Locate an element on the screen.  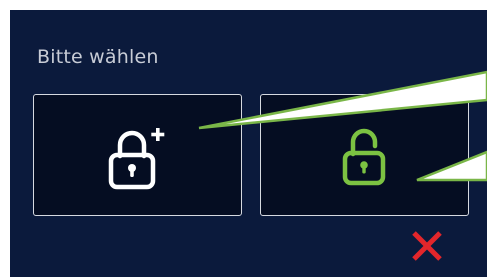
lock-add-icon is located at coordinates (138, 155).